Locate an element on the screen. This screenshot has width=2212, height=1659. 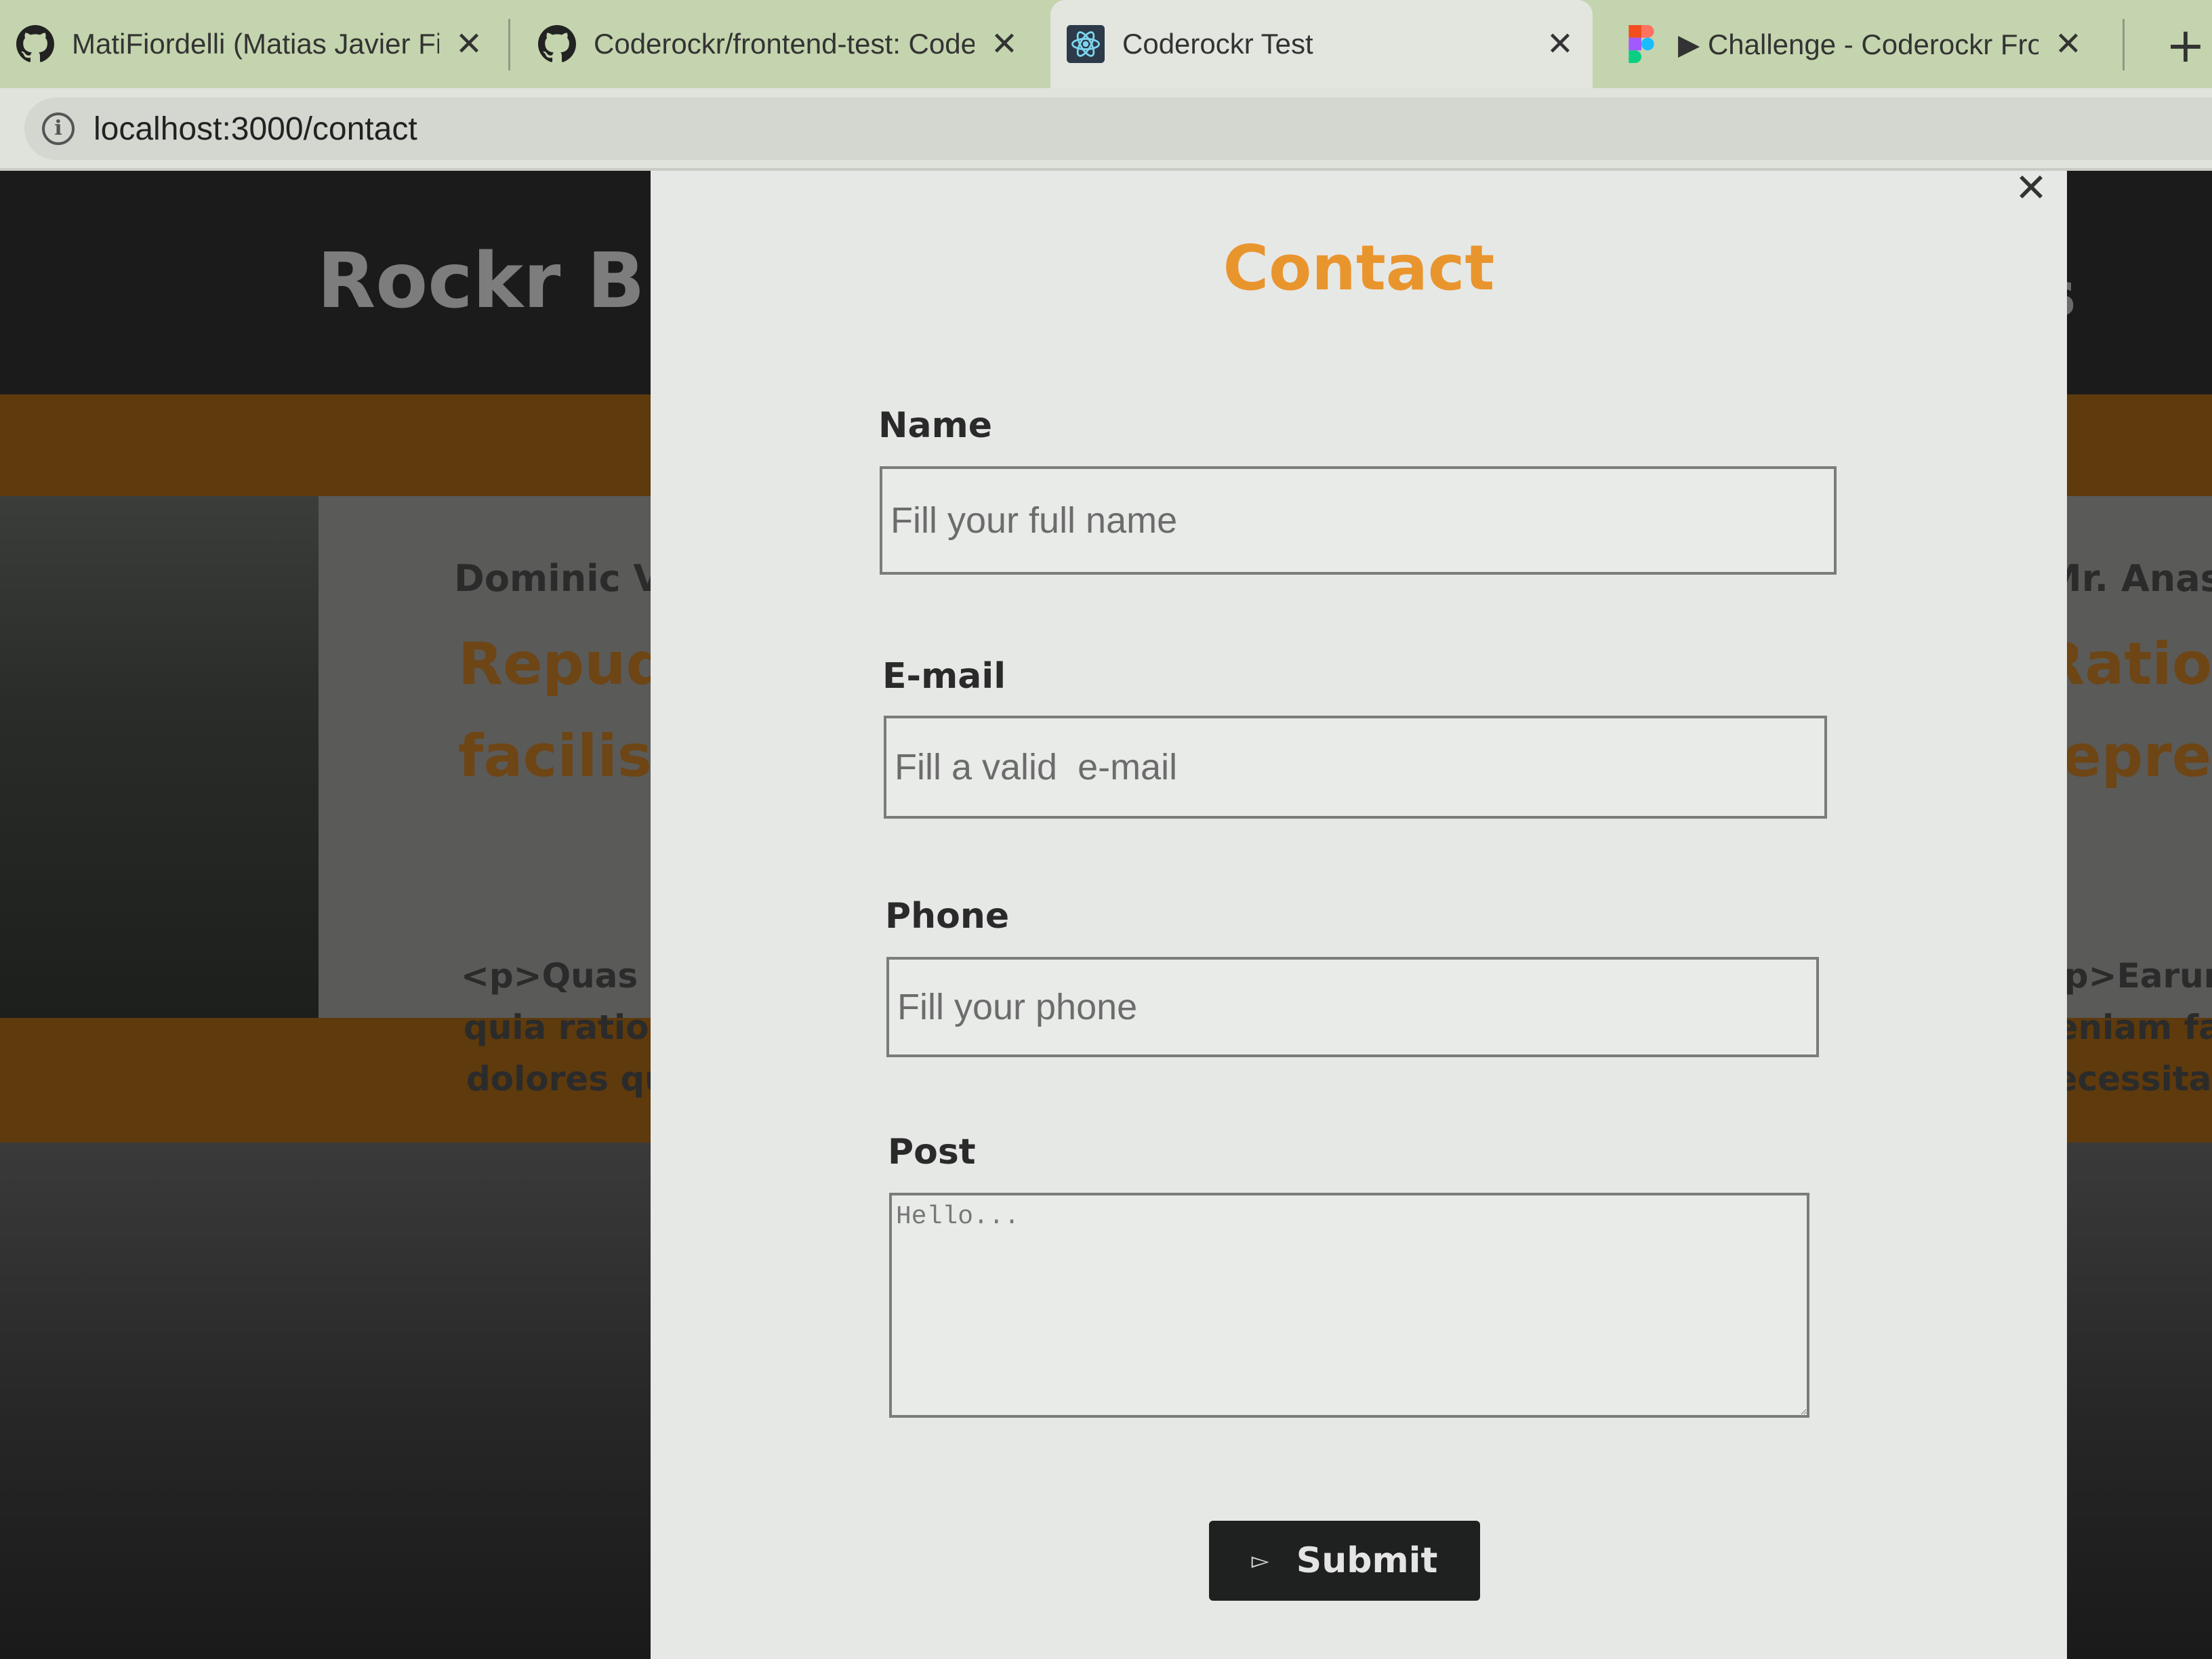
tab-title: Coderockr Test is located at coordinates (1217, 44).